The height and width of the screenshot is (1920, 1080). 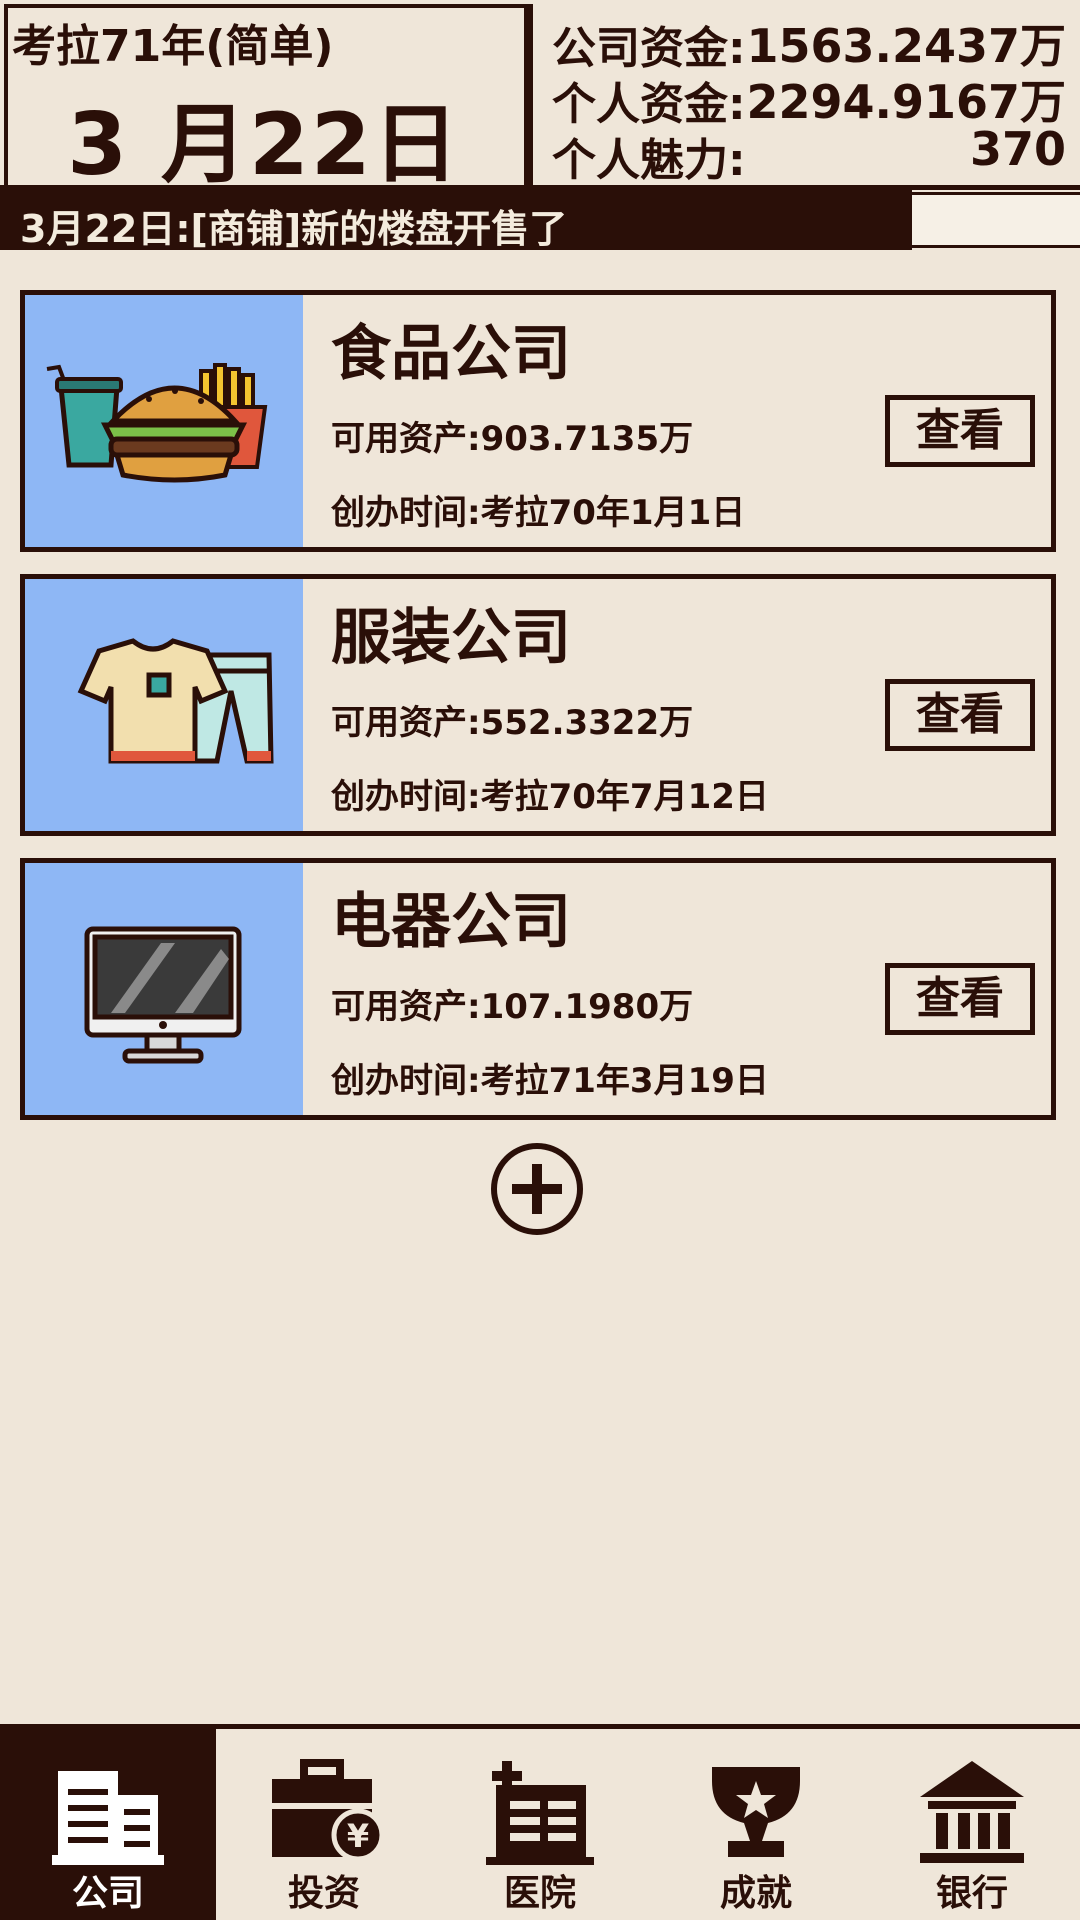 What do you see at coordinates (164, 421) in the screenshot?
I see `food-icon` at bounding box center [164, 421].